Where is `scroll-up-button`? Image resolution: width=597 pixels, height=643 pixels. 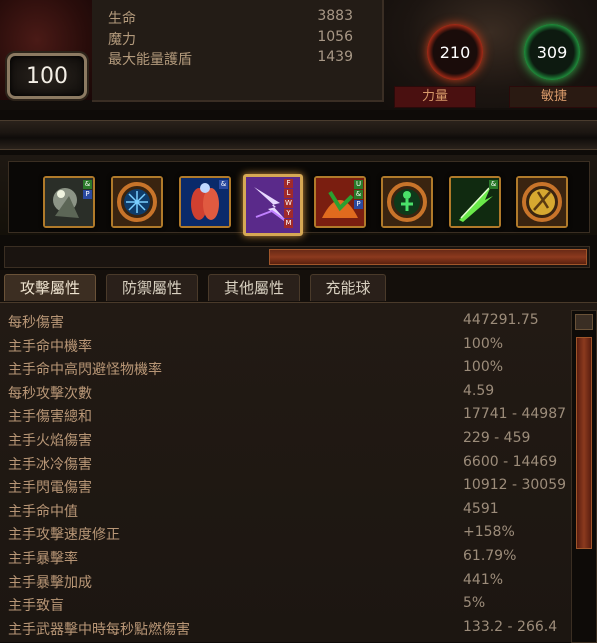 scroll-up-button is located at coordinates (584, 322).